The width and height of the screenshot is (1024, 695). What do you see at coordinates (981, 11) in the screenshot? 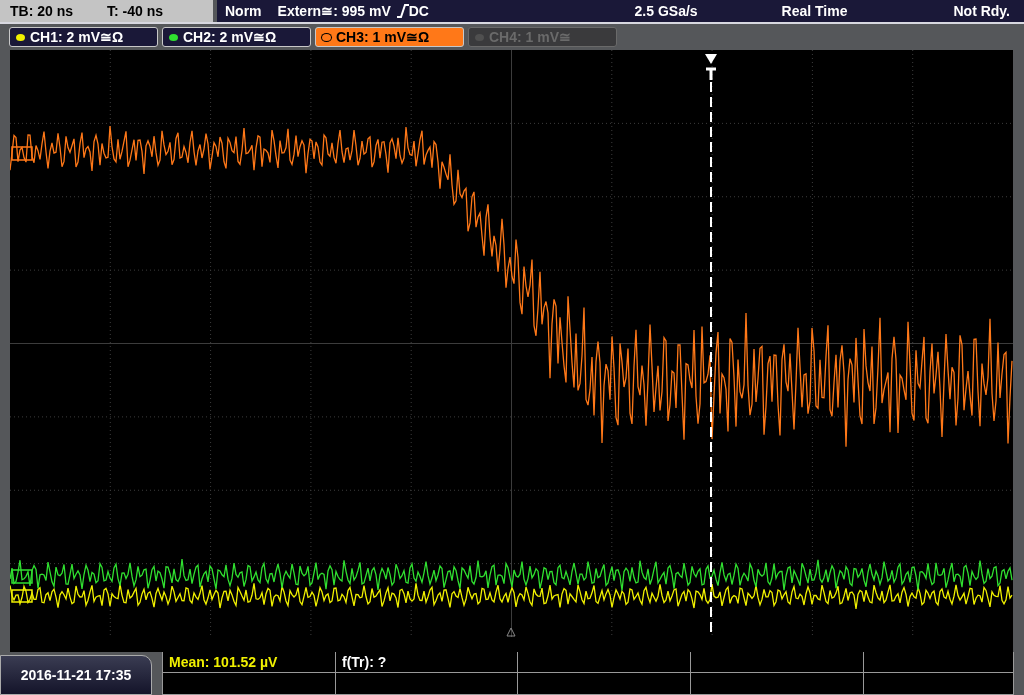
I see `status-label: Not Rdy.` at bounding box center [981, 11].